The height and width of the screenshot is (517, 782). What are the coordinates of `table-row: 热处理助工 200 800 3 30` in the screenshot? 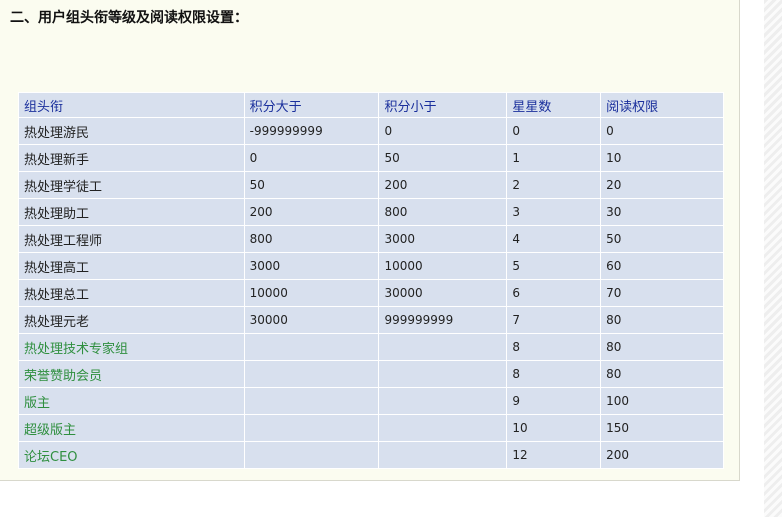 It's located at (371, 212).